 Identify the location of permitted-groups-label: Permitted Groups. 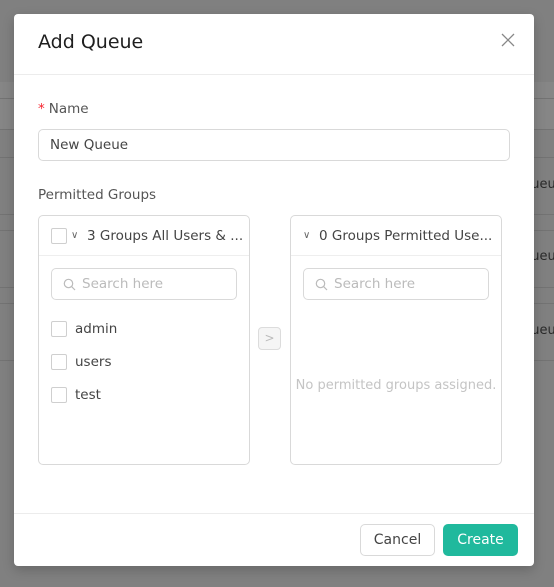
(97, 195).